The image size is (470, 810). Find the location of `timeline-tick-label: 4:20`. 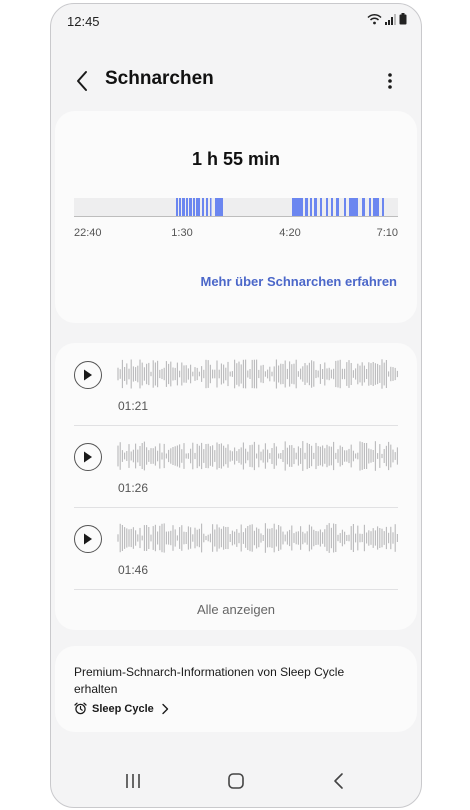

timeline-tick-label: 4:20 is located at coordinates (289, 233).